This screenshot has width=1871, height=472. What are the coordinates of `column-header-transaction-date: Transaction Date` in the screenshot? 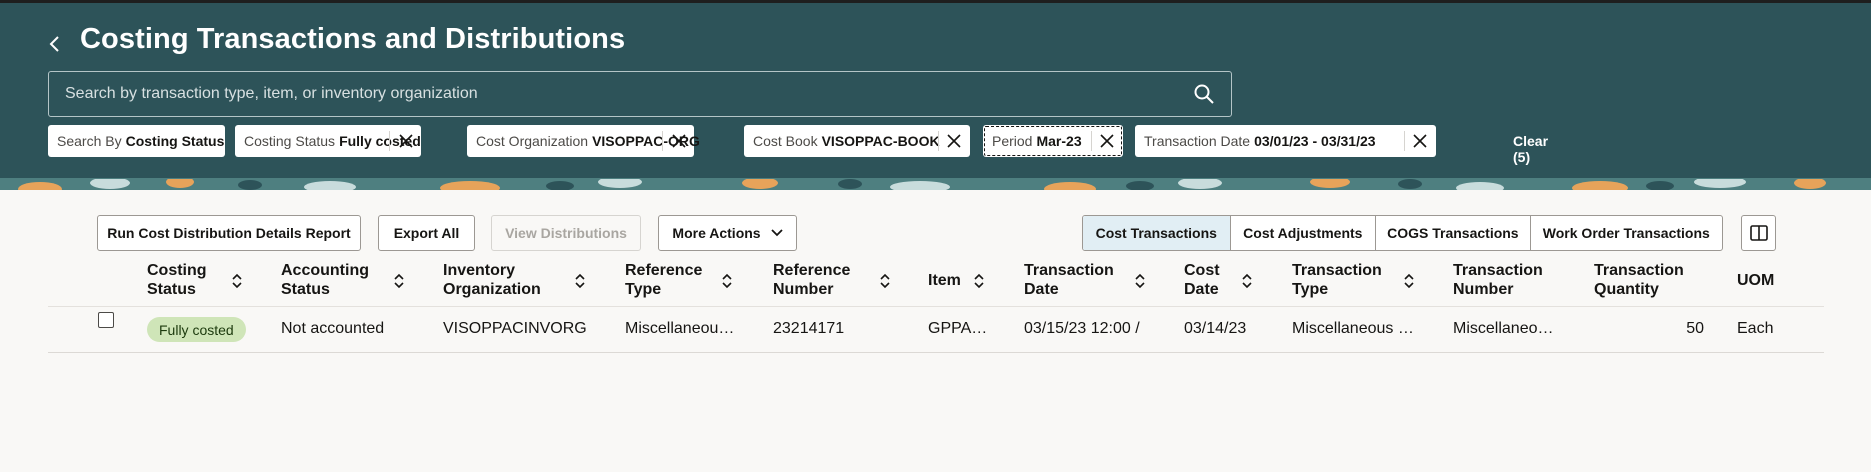 It's located at (1069, 280).